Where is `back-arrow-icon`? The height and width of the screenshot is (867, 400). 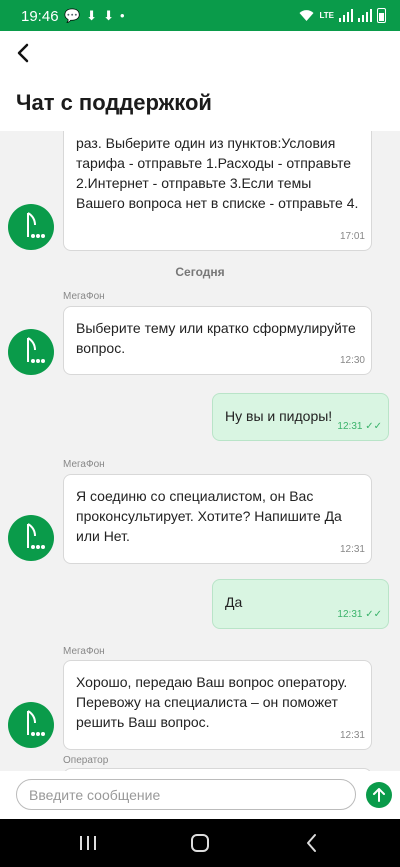 back-arrow-icon is located at coordinates (24, 53).